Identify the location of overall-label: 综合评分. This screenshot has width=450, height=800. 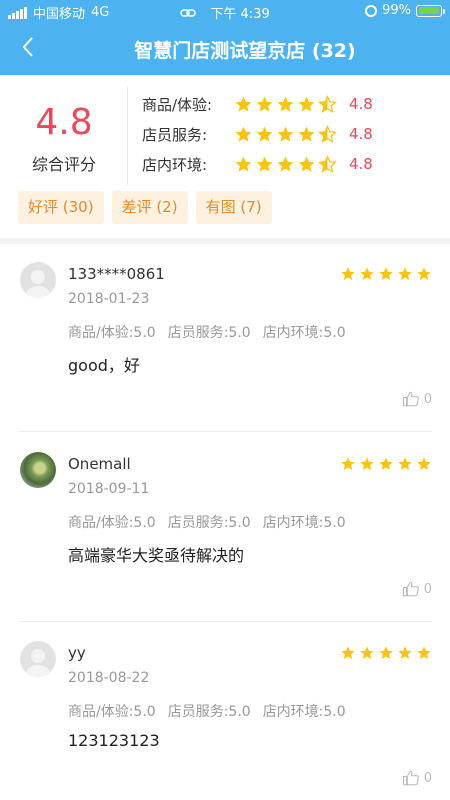
(63, 164).